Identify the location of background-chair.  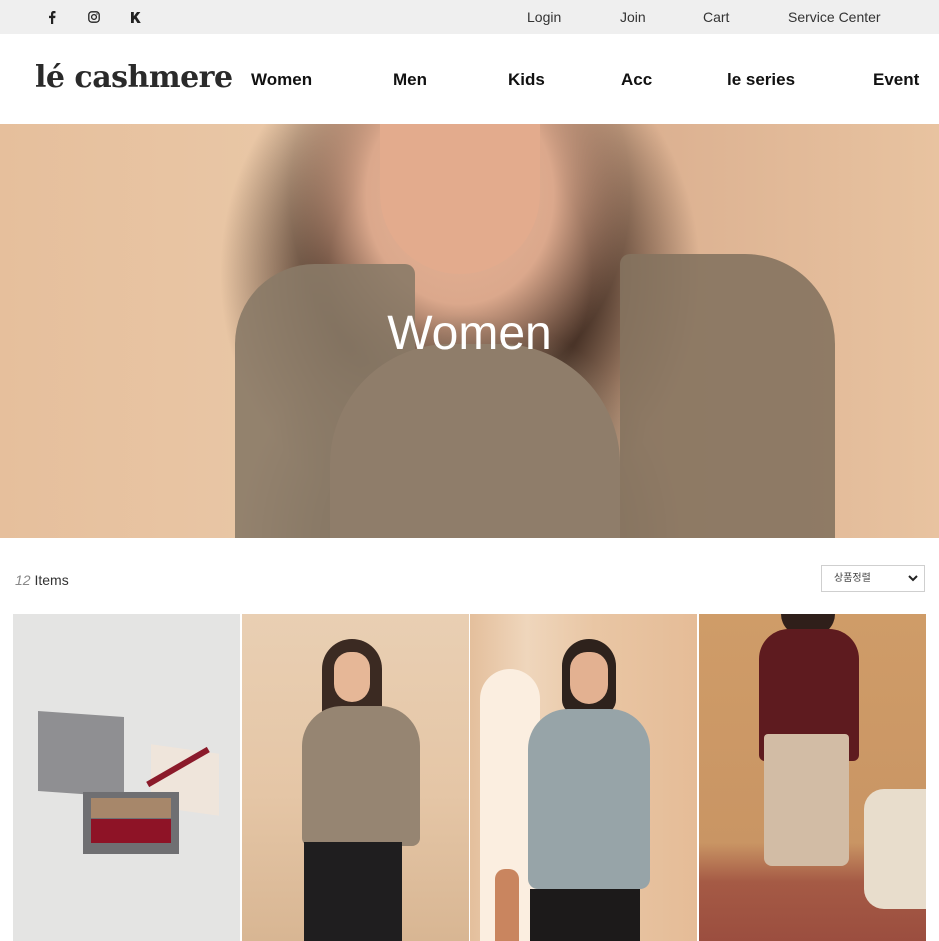
(895, 849).